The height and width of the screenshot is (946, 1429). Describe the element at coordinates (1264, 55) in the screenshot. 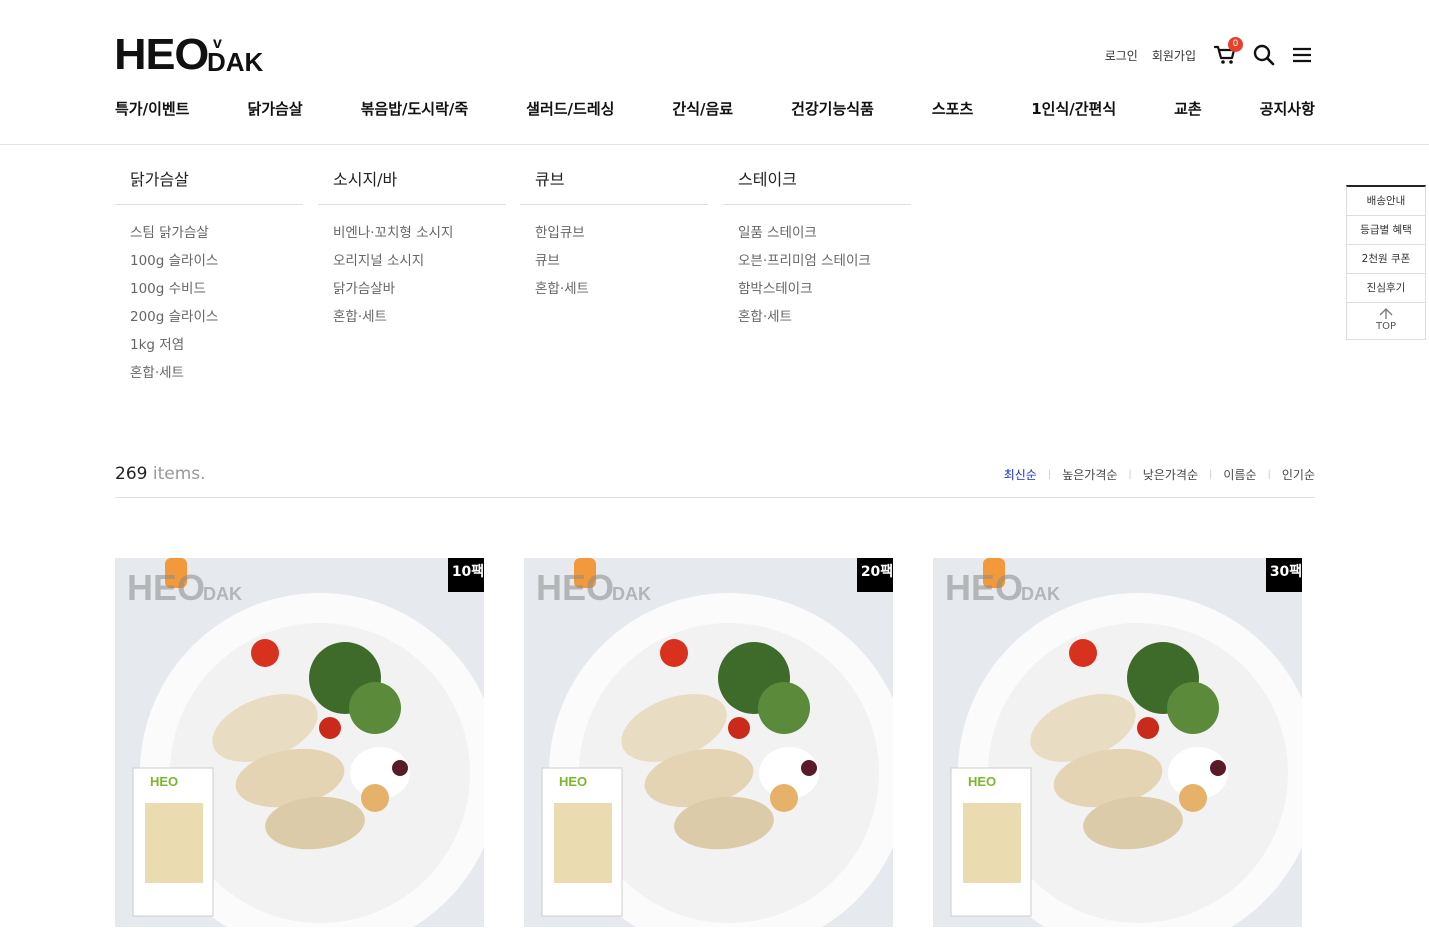

I see `search-icon` at that location.